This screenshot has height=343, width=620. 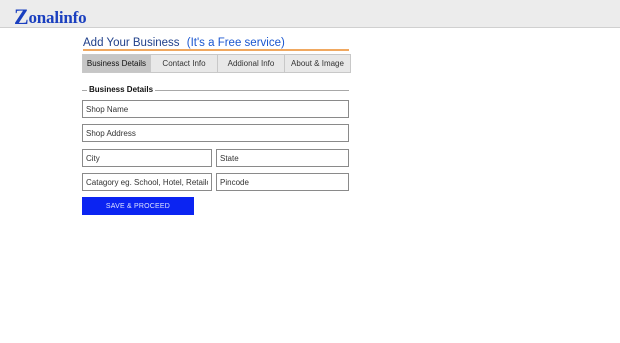 I want to click on zonalinfo-logo: Zonalinfo, so click(x=50, y=16).